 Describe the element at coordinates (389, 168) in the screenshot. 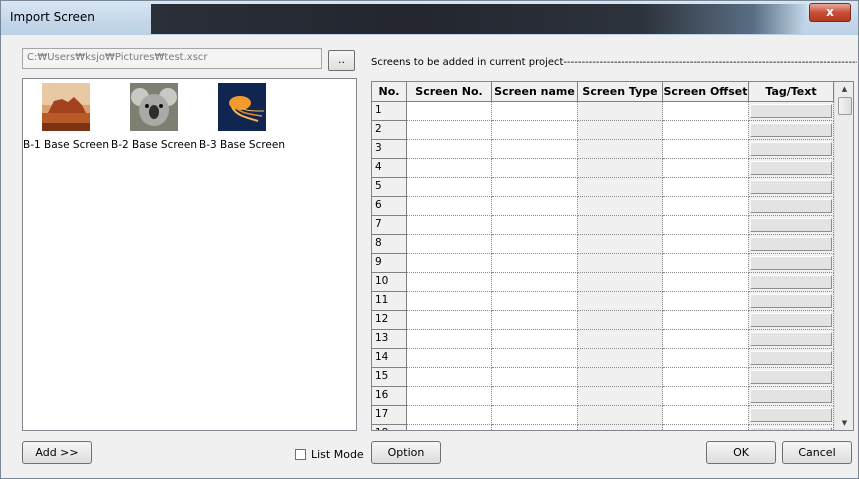

I see `row-number-cell: 4` at that location.